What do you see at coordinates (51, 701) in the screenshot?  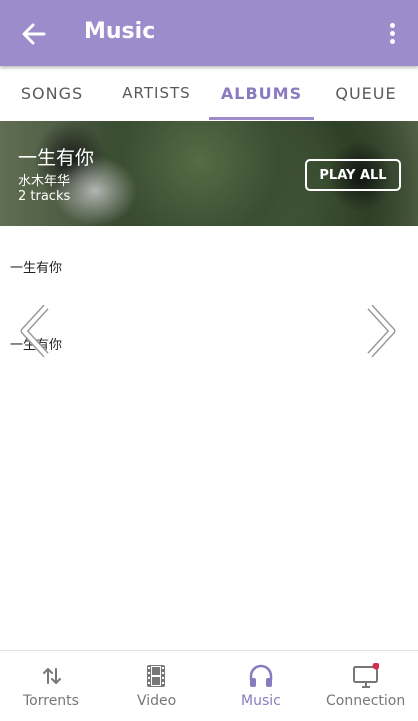 I see `bottom-nav-label: Torrents` at bounding box center [51, 701].